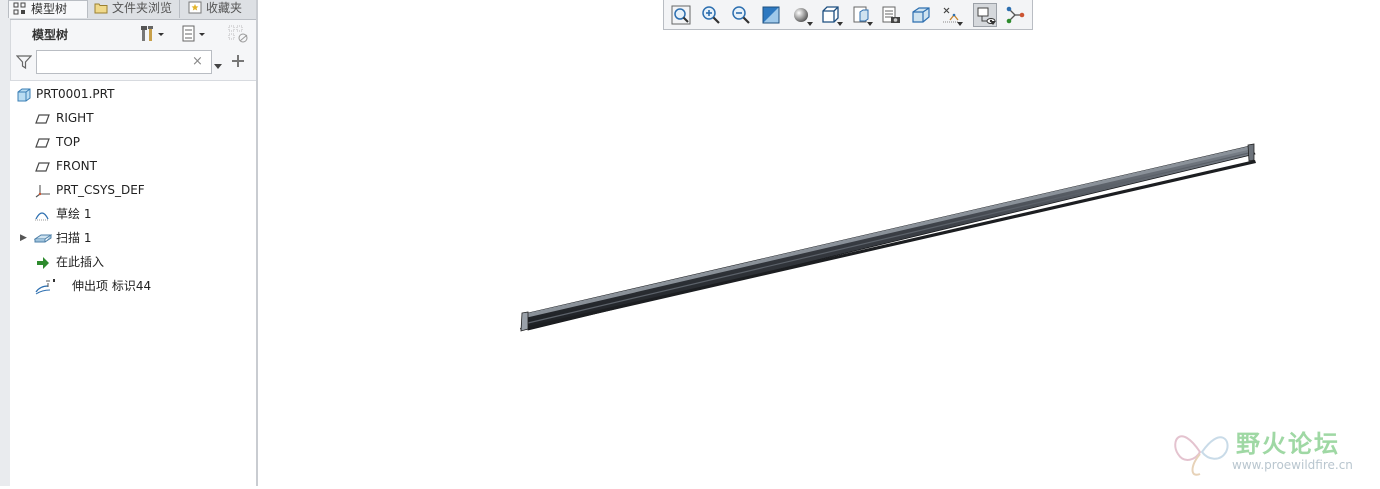  What do you see at coordinates (43, 190) in the screenshot?
I see `csys-icon` at bounding box center [43, 190].